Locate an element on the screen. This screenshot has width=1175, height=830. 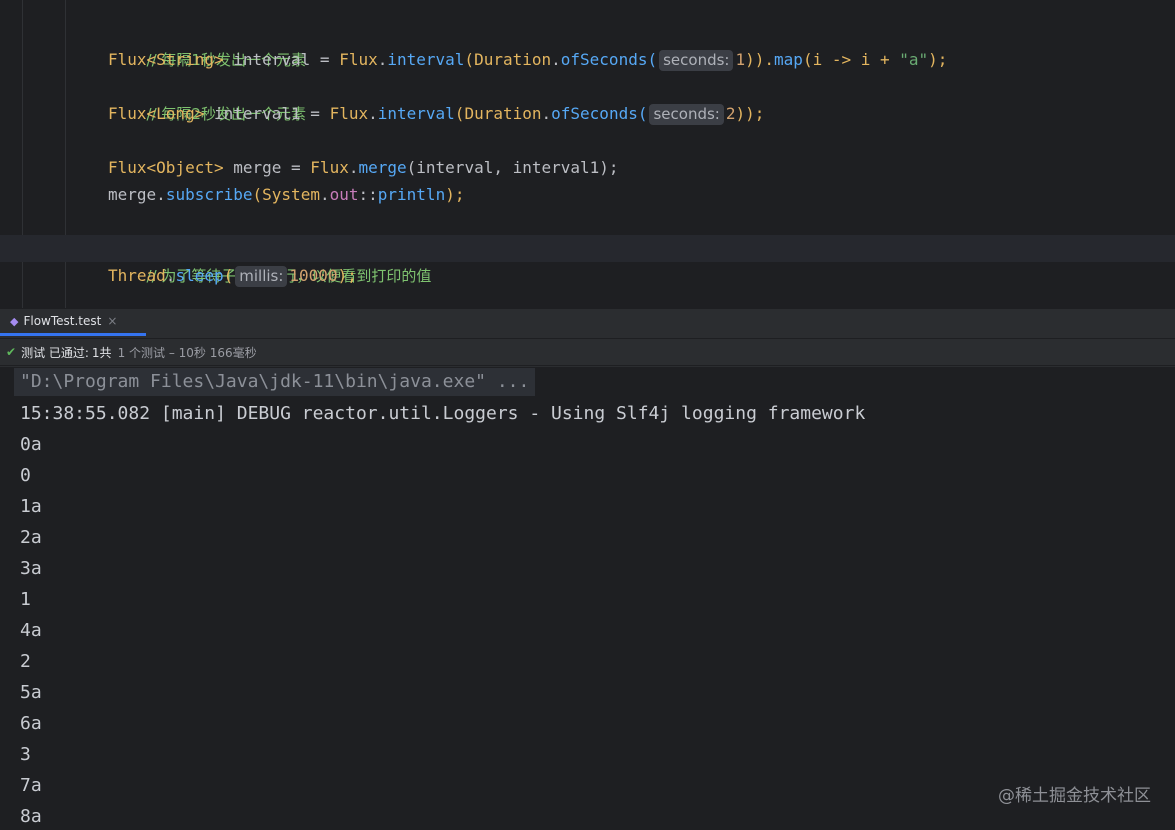
type-token: Flux<String> is located at coordinates (166, 59).